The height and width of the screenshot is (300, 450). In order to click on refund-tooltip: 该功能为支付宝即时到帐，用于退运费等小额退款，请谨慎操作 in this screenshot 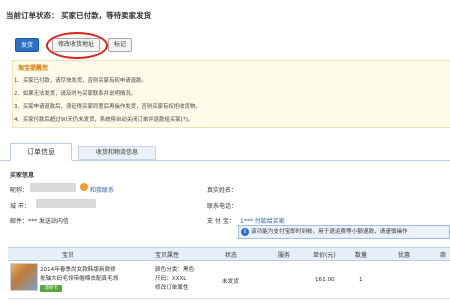, I will do `click(344, 232)`.